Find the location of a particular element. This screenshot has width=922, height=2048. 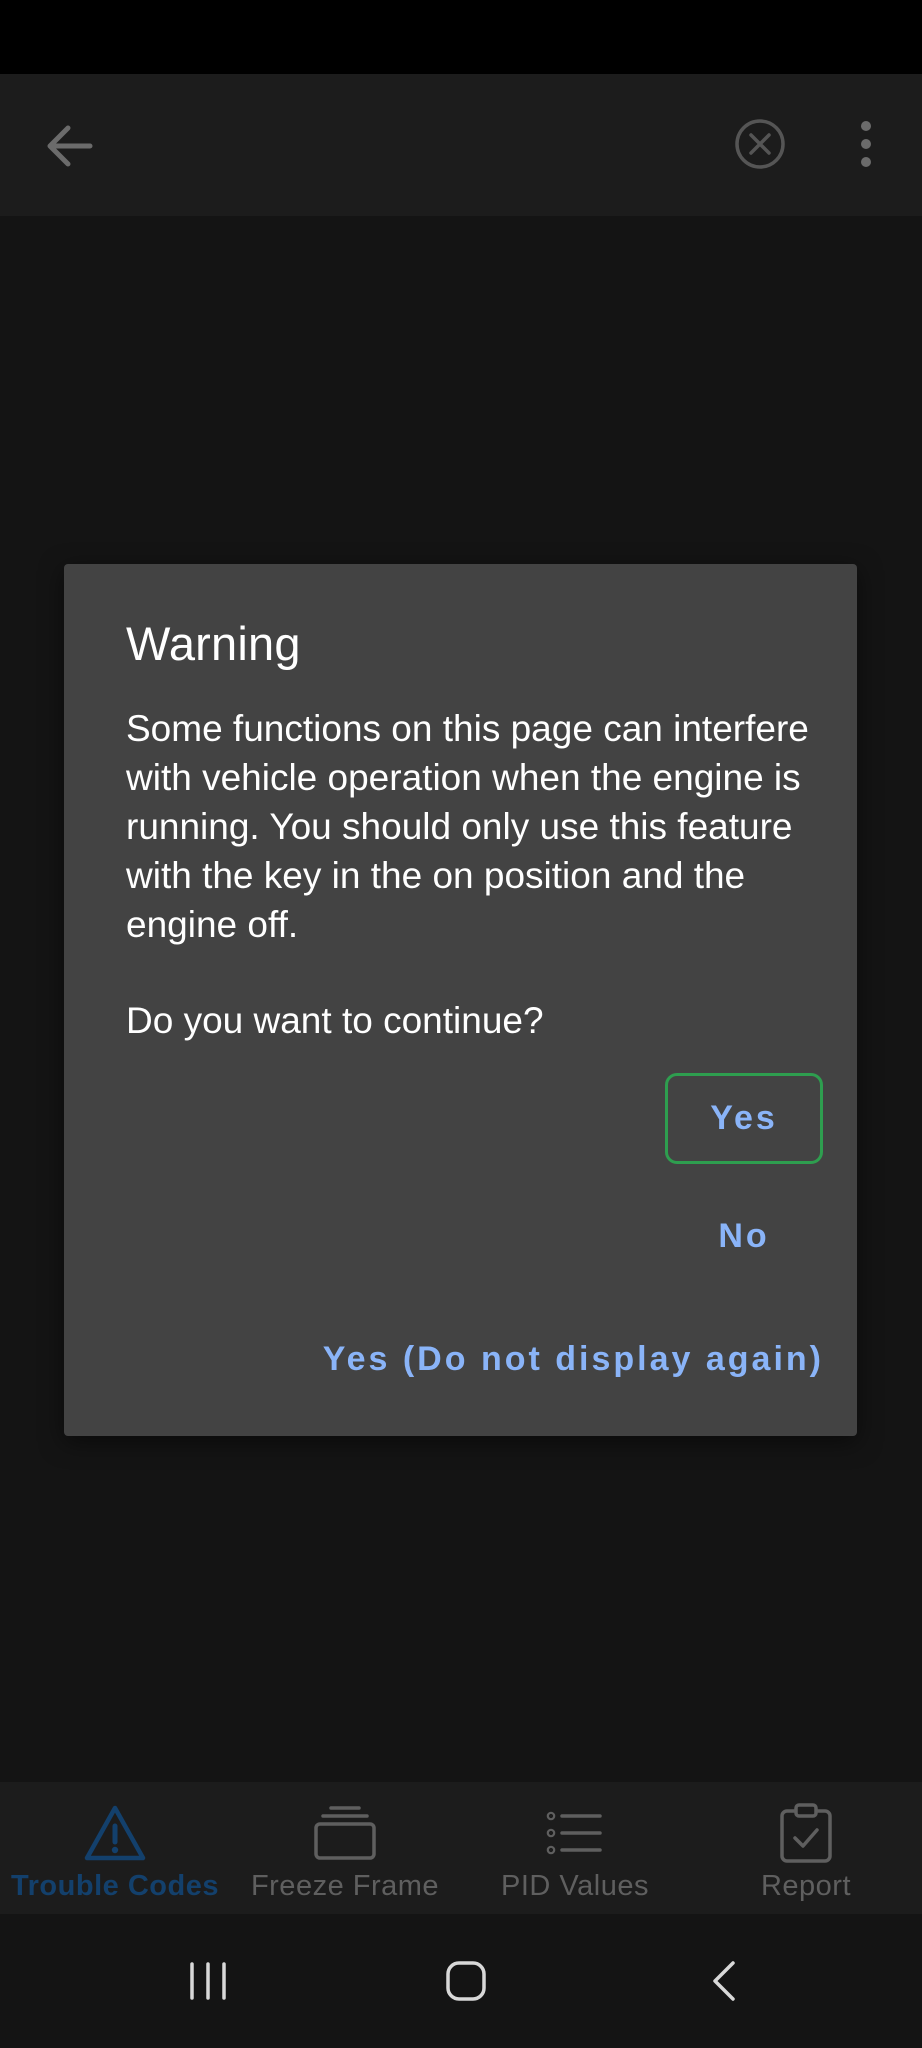

back-button is located at coordinates (70, 146).